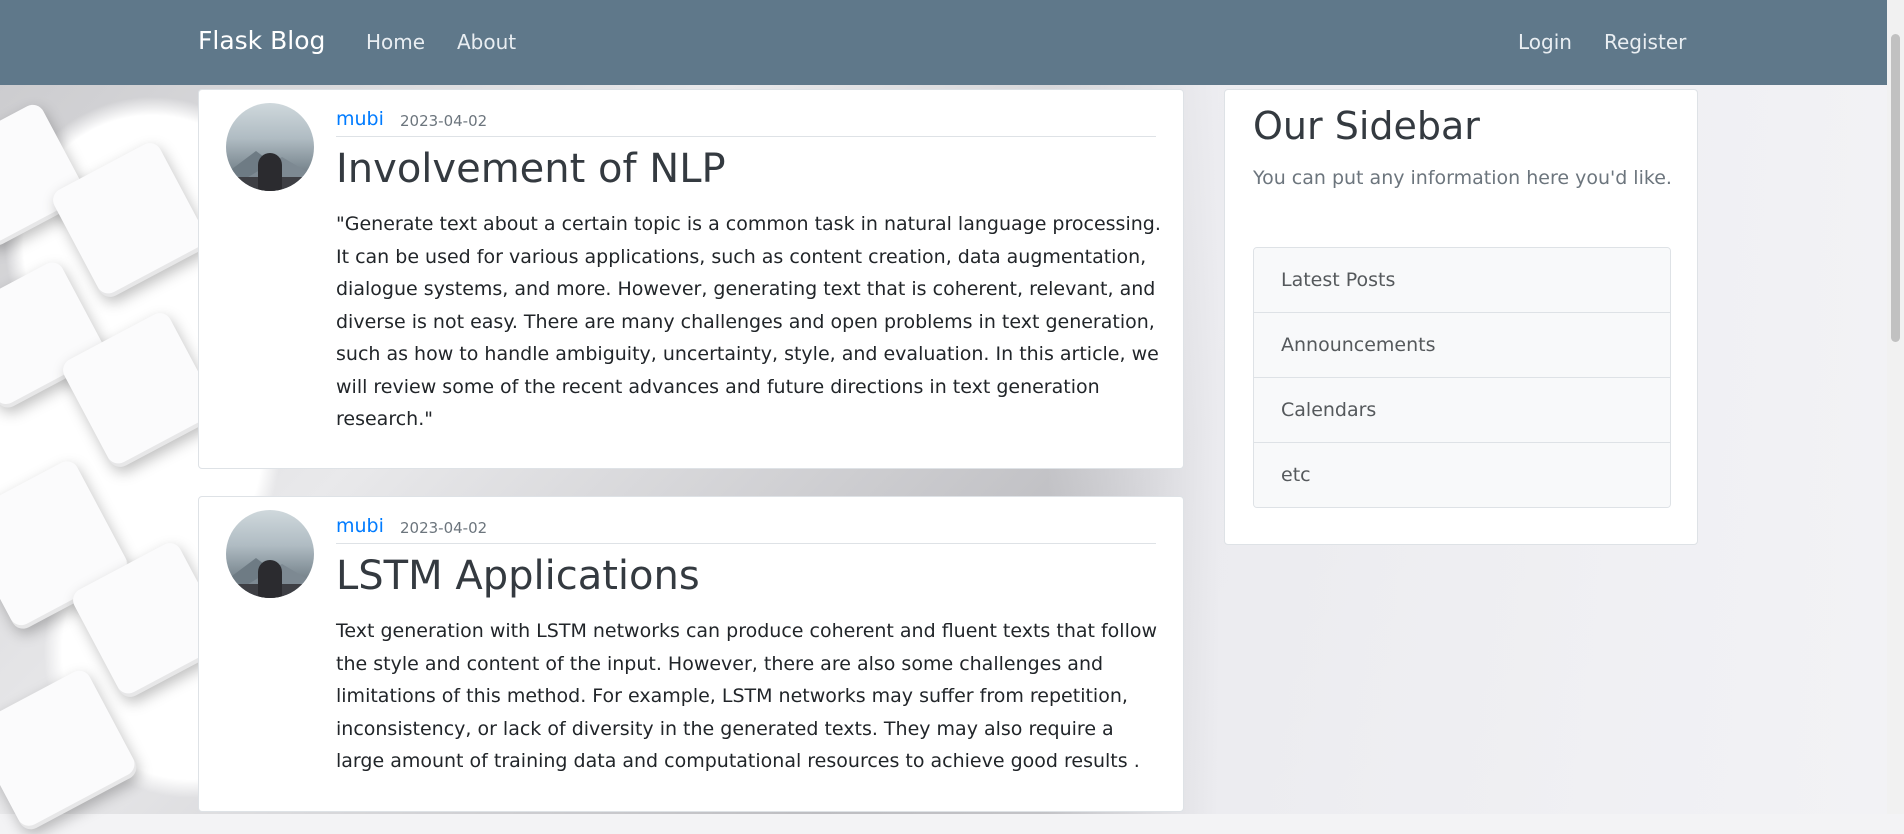 This screenshot has height=834, width=1904. What do you see at coordinates (518, 576) in the screenshot?
I see `post-title: LSTM Applications` at bounding box center [518, 576].